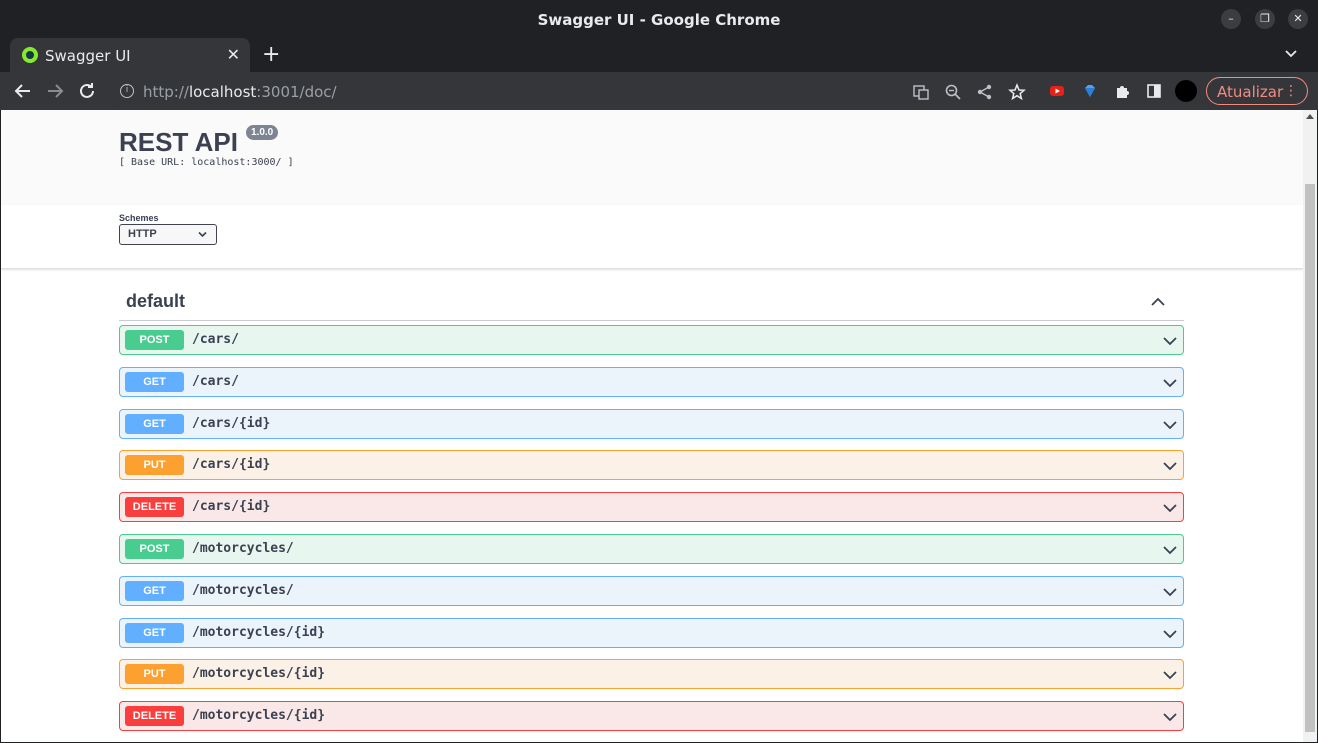 The image size is (1318, 743). What do you see at coordinates (1298, 19) in the screenshot?
I see `close-window-button: ✕` at bounding box center [1298, 19].